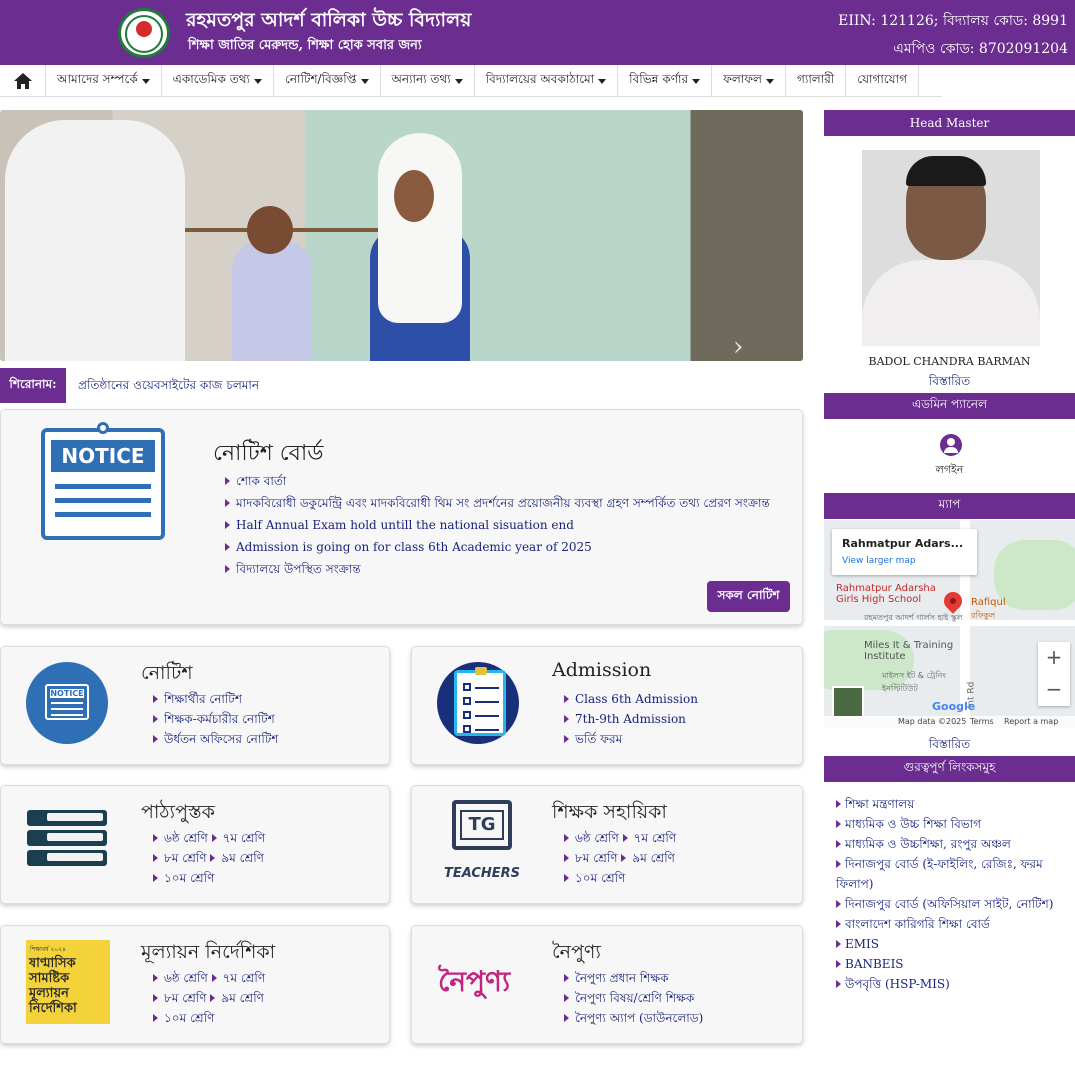  I want to click on map-details-link: বিস্তারিত, so click(949, 746).